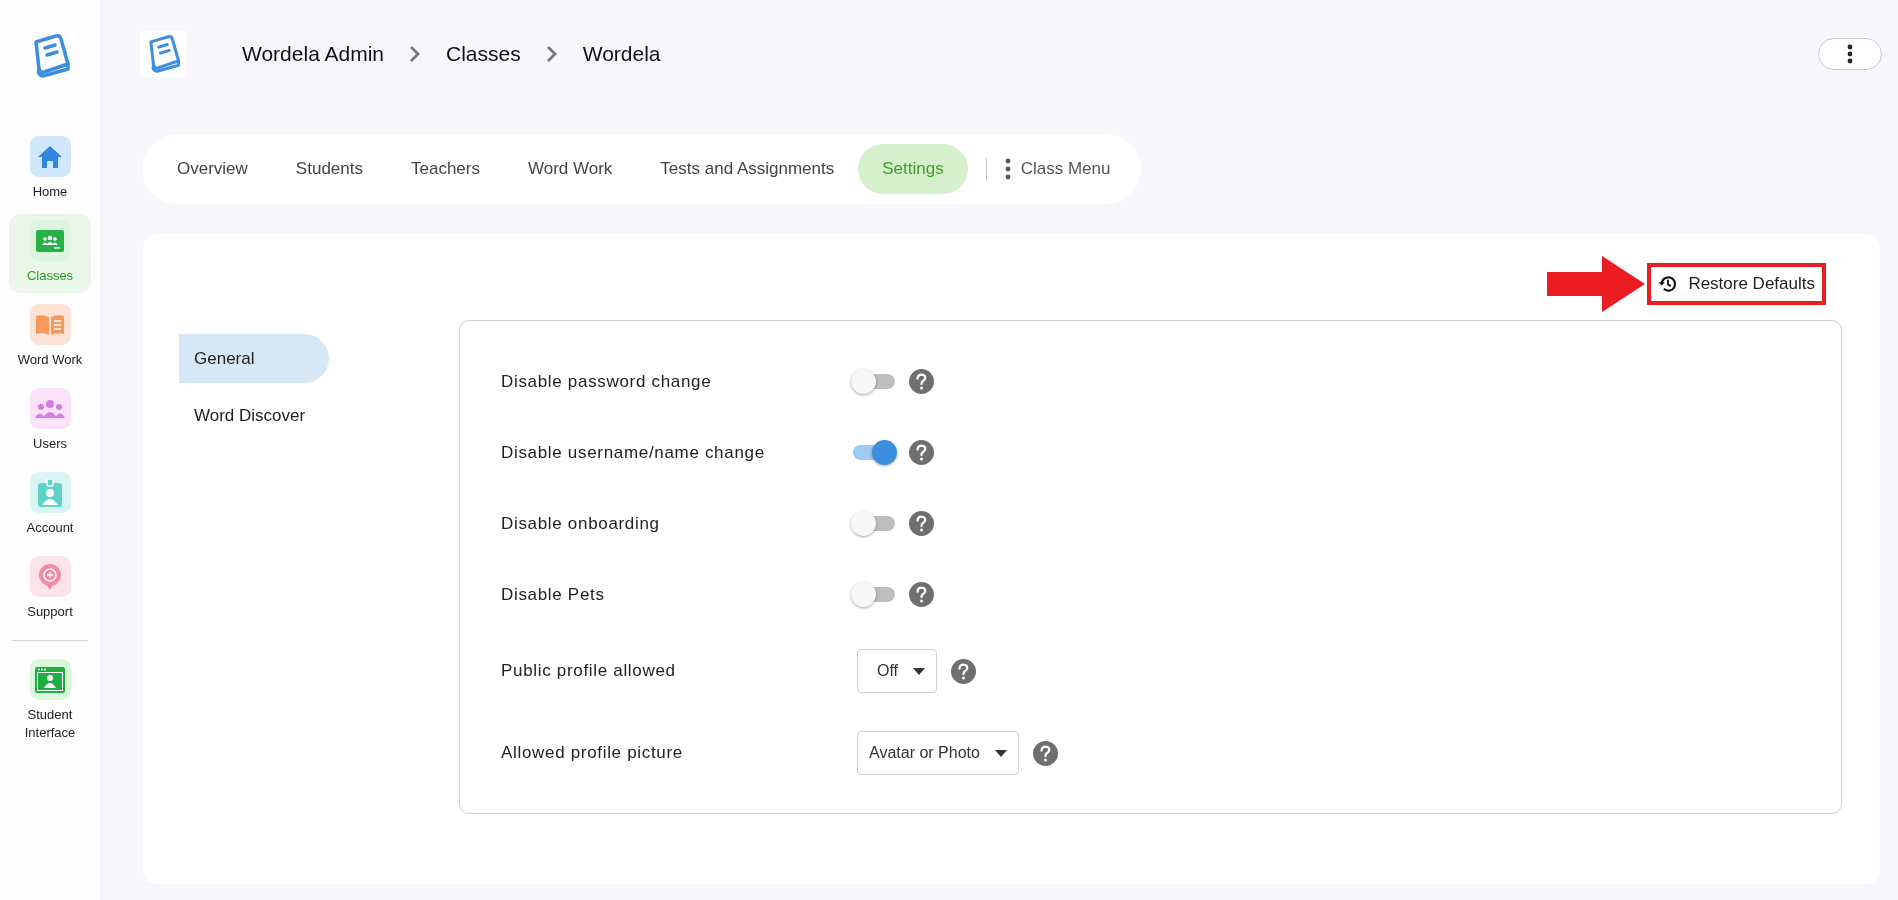 The image size is (1898, 900). Describe the element at coordinates (1596, 284) in the screenshot. I see `arrow-icon` at that location.